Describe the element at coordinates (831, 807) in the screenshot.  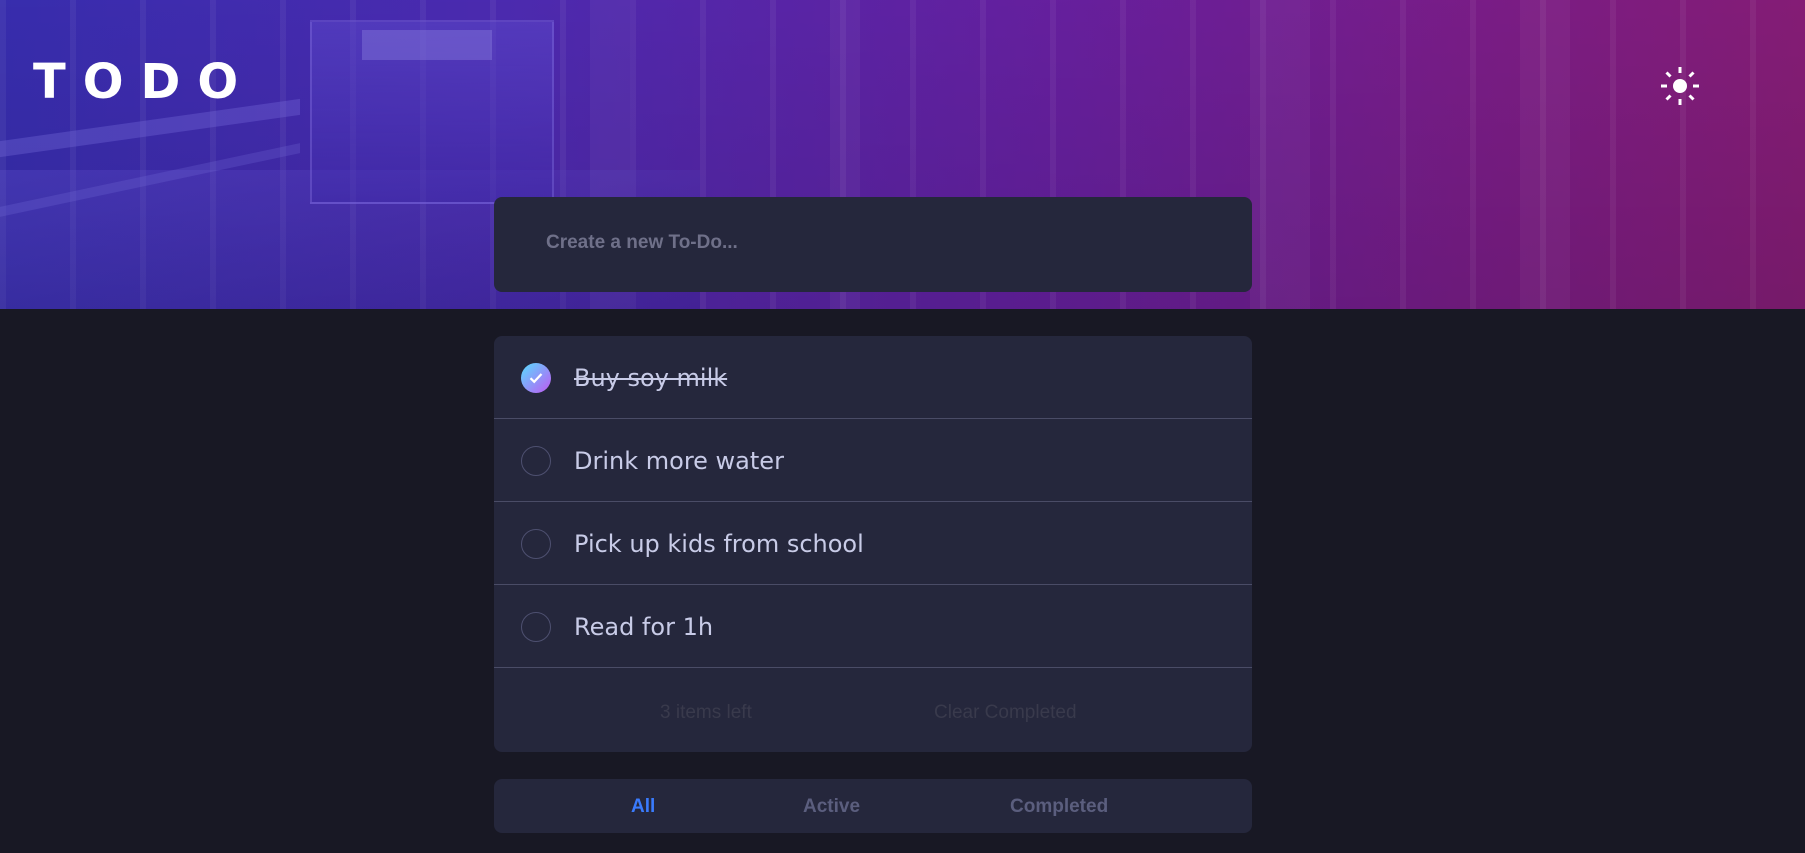
I see `filter-active: Active` at that location.